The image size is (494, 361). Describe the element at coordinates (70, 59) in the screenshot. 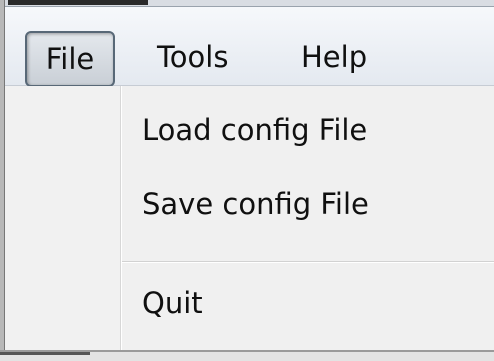

I see `menu-file: File` at that location.